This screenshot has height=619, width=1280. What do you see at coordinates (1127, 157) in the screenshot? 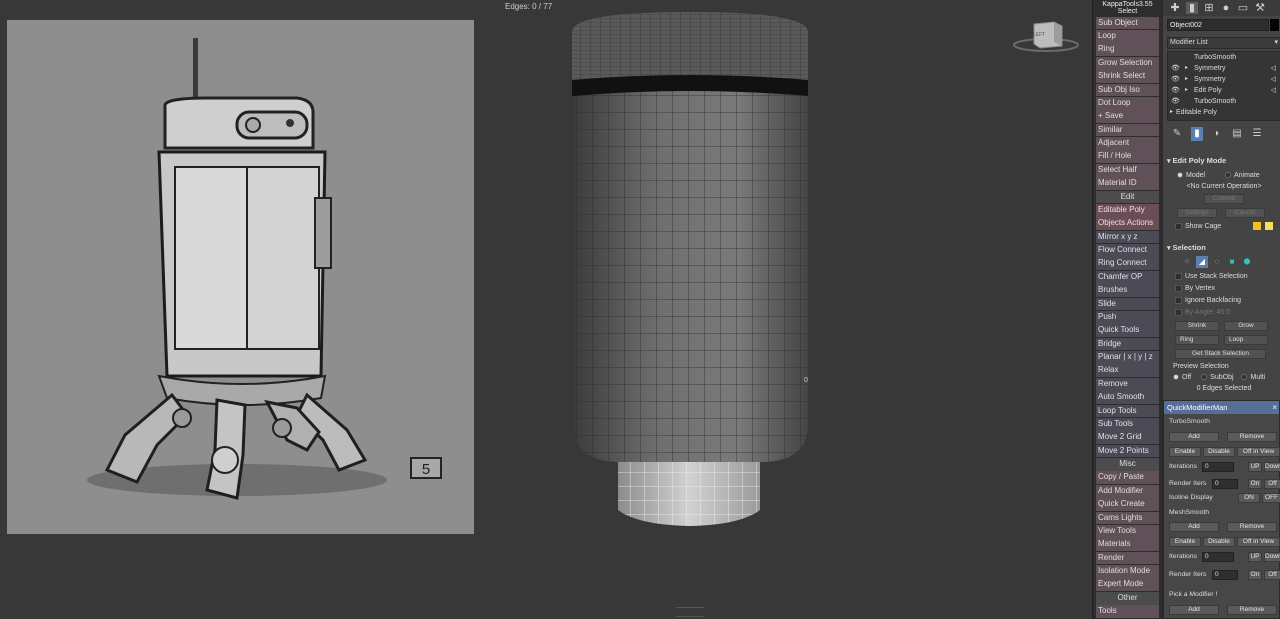
I see `kappa-button-fill-hole: Fill / Hole` at bounding box center [1127, 157].